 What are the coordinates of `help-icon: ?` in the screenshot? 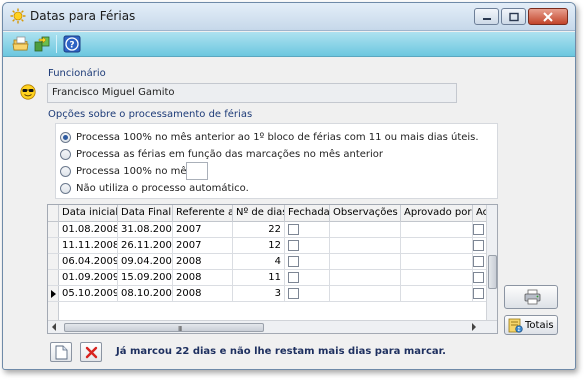 It's located at (72, 44).